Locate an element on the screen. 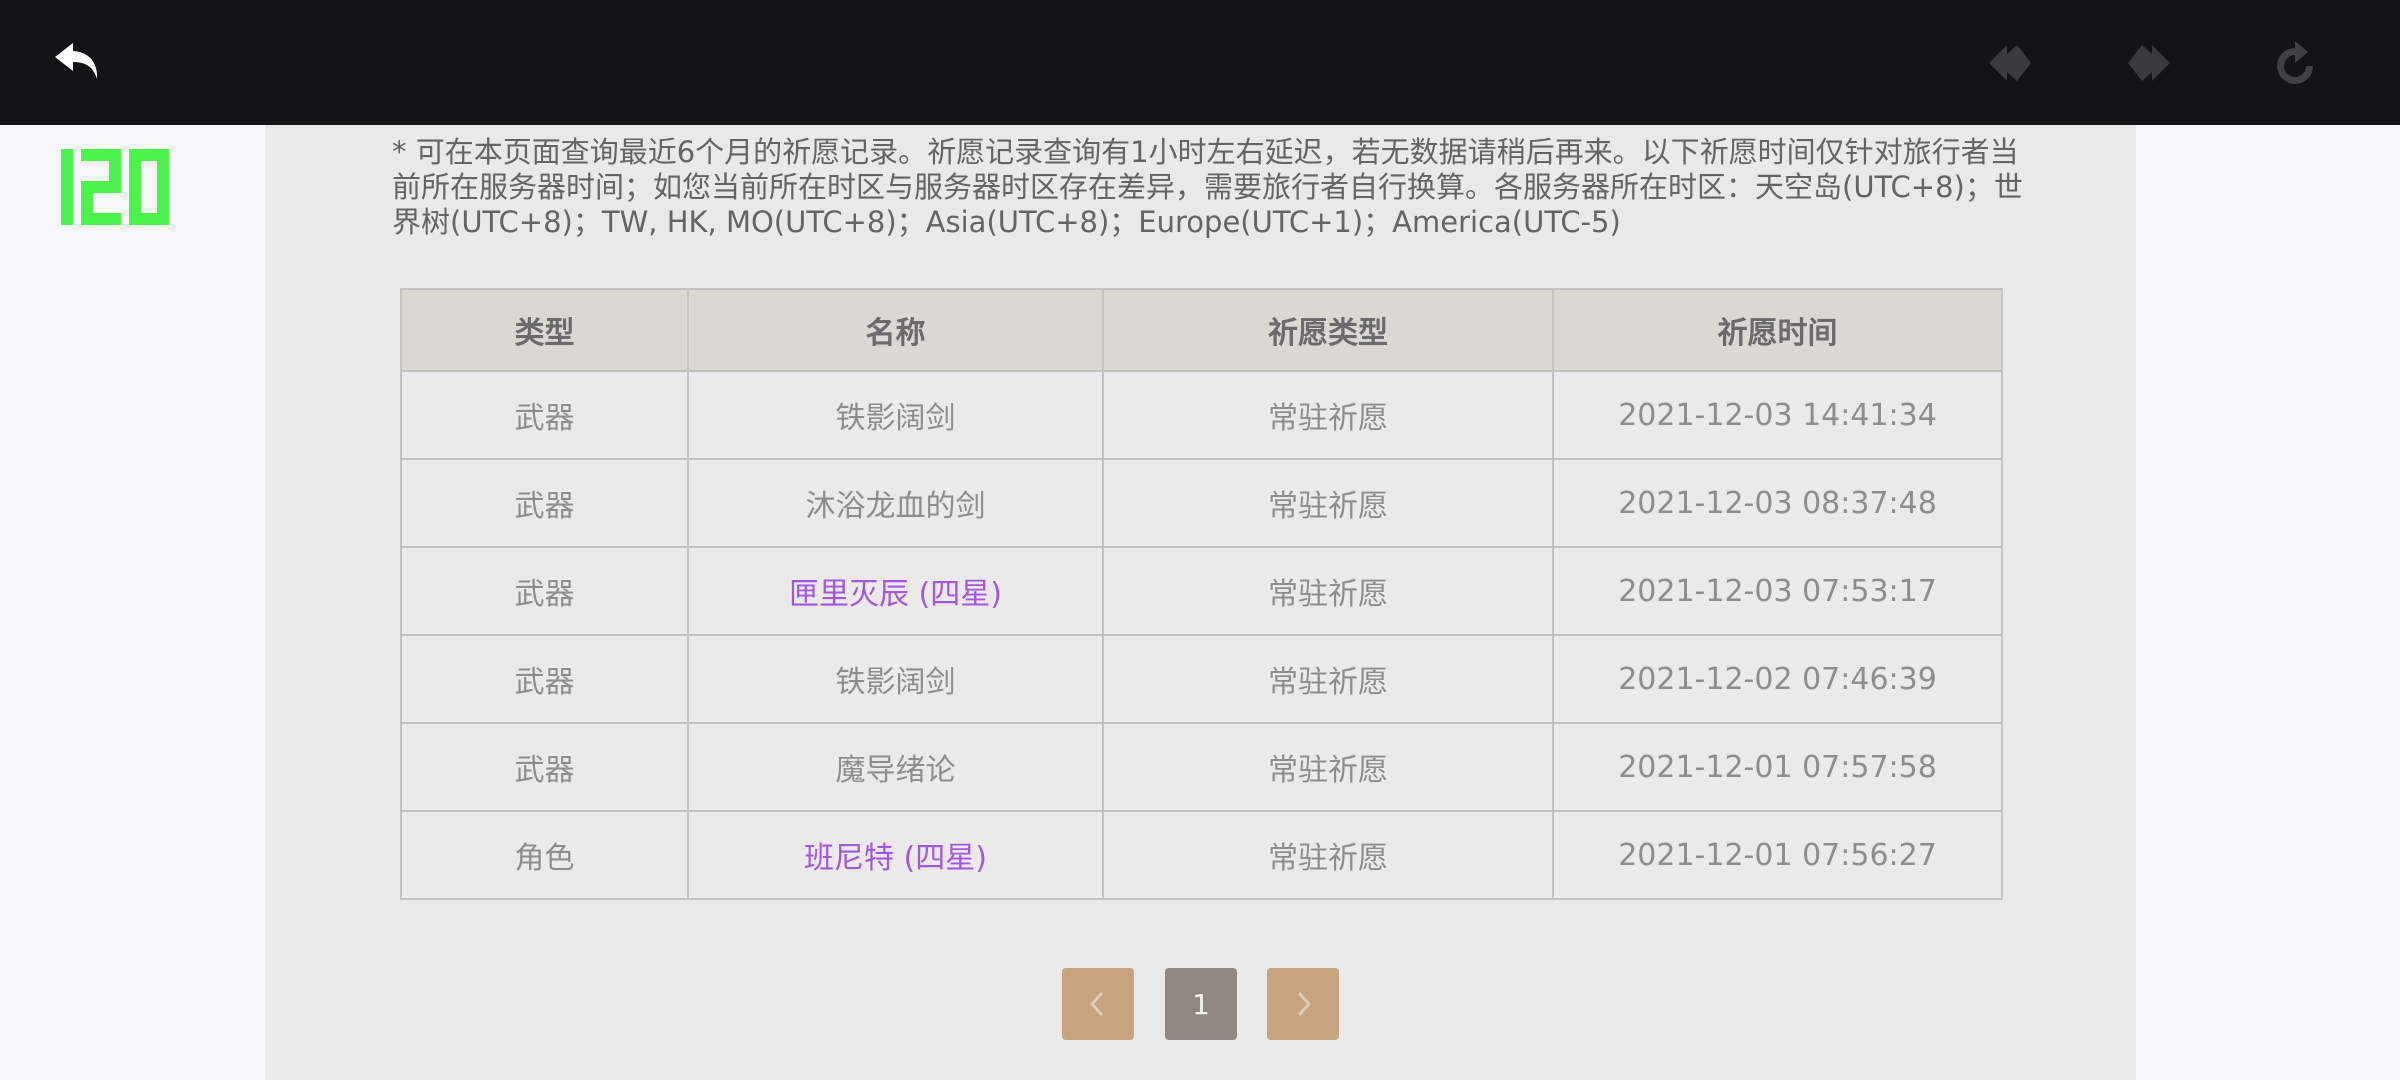  header-type: 类型 is located at coordinates (544, 330).